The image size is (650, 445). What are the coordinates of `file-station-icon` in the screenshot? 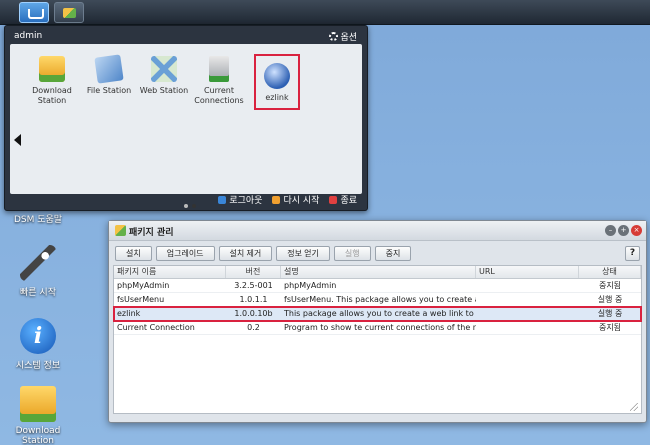 It's located at (109, 69).